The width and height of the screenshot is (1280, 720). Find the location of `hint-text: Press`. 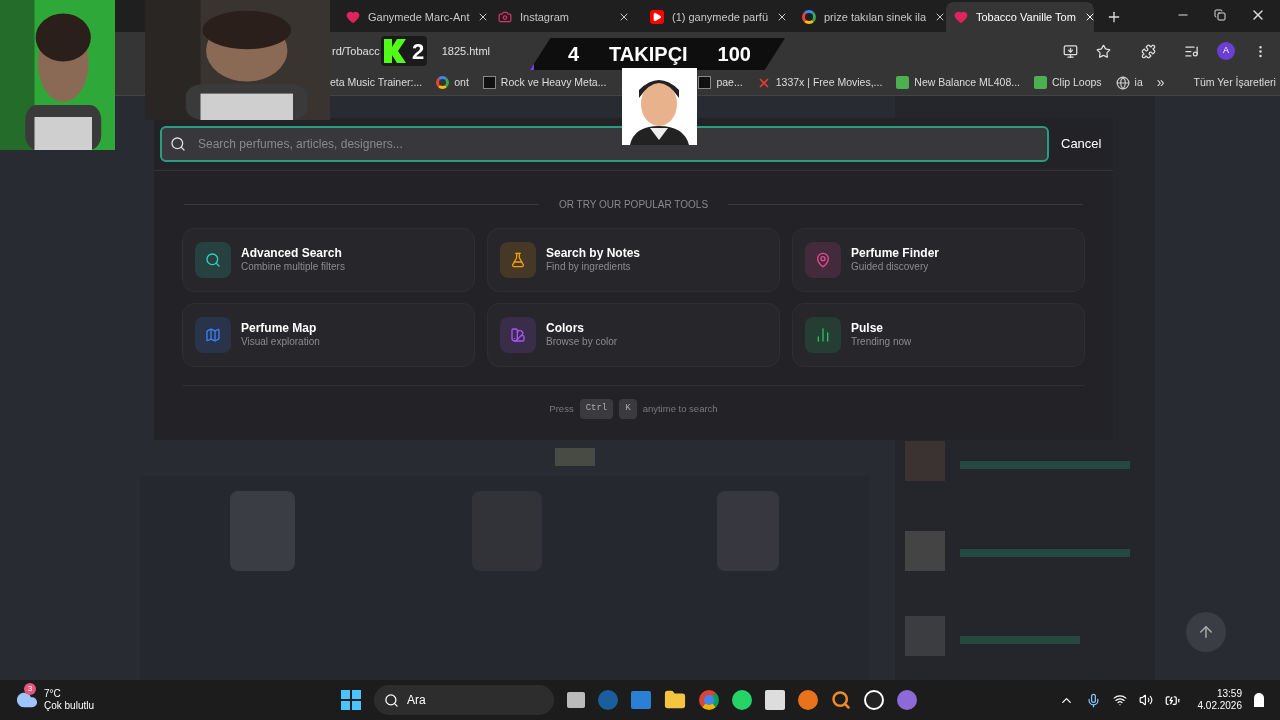

hint-text: Press is located at coordinates (561, 408).